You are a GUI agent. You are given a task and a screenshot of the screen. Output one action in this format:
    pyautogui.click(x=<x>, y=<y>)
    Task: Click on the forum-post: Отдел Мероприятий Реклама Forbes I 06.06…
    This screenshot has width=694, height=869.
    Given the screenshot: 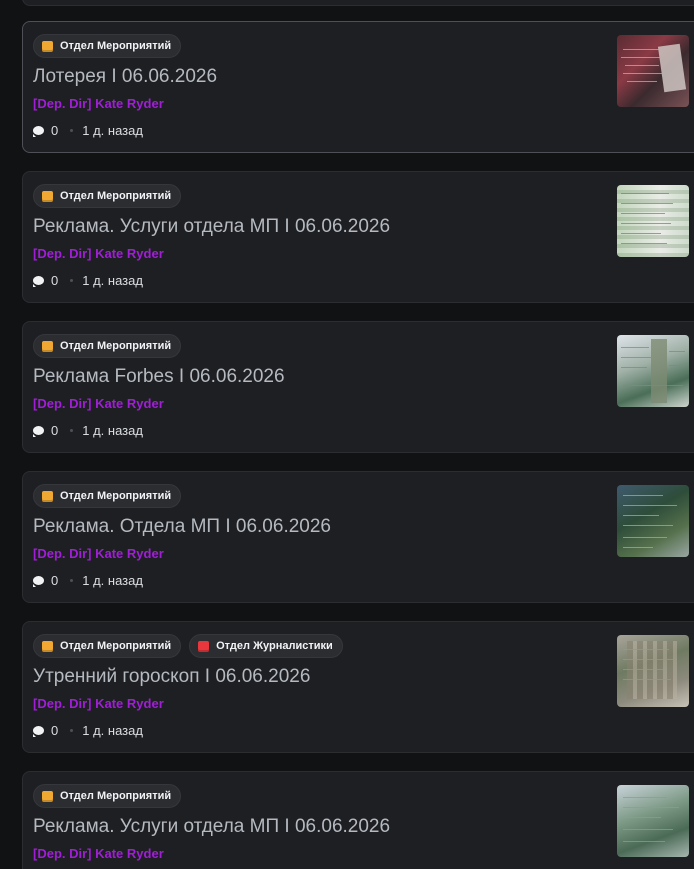 What is the action you would take?
    pyautogui.click(x=358, y=387)
    